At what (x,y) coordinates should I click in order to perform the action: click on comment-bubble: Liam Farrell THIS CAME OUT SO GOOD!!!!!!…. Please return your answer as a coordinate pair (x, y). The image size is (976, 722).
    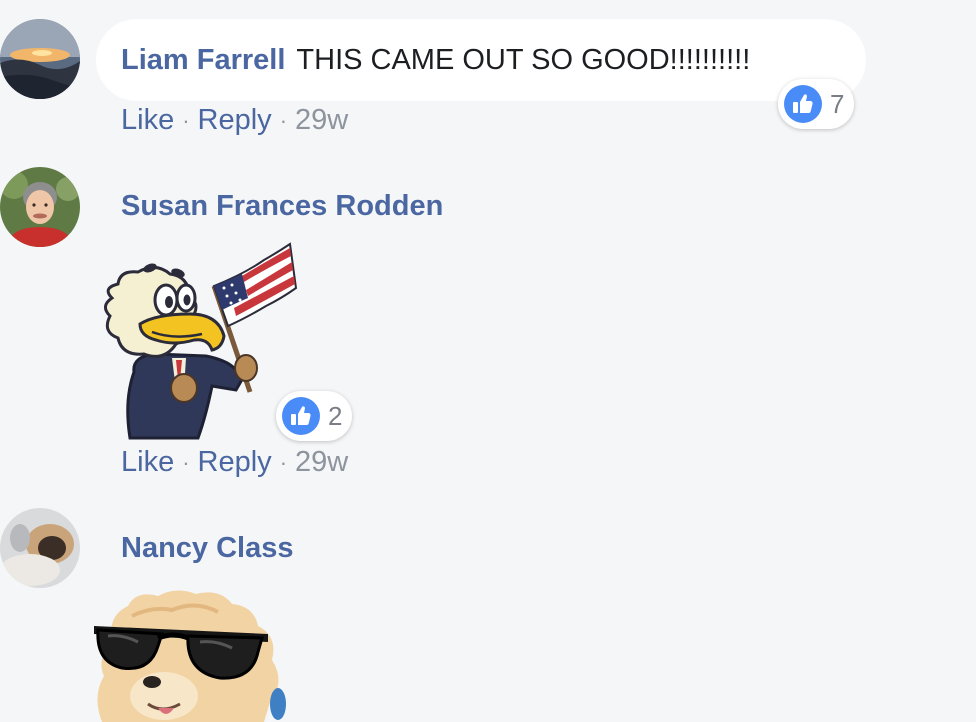
    Looking at the image, I should click on (481, 60).